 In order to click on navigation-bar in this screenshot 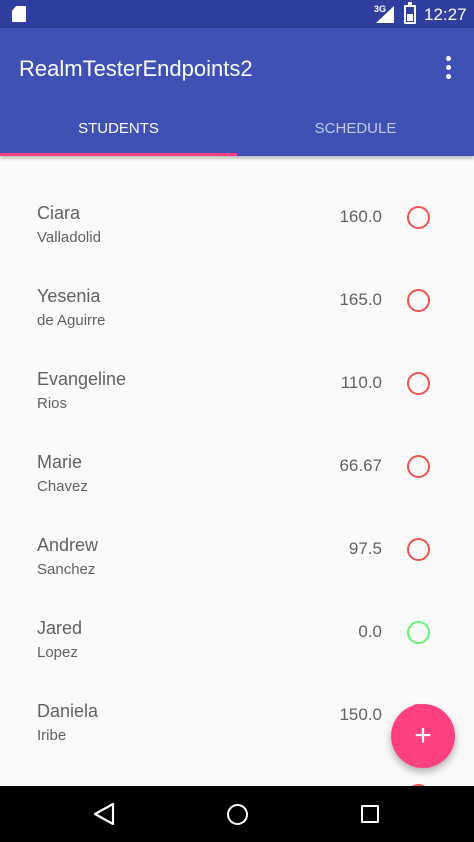, I will do `click(237, 814)`.